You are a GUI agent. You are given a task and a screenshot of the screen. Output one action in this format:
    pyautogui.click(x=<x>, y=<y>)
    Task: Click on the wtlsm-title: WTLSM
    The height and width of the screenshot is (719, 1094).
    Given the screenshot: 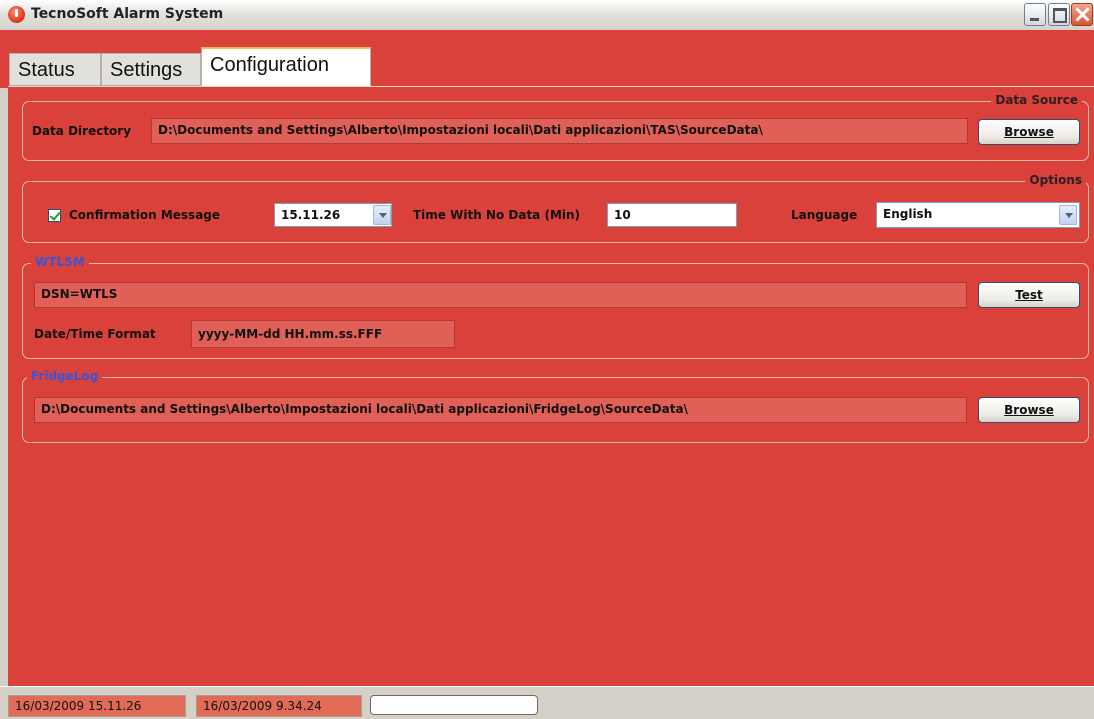 What is the action you would take?
    pyautogui.click(x=60, y=262)
    